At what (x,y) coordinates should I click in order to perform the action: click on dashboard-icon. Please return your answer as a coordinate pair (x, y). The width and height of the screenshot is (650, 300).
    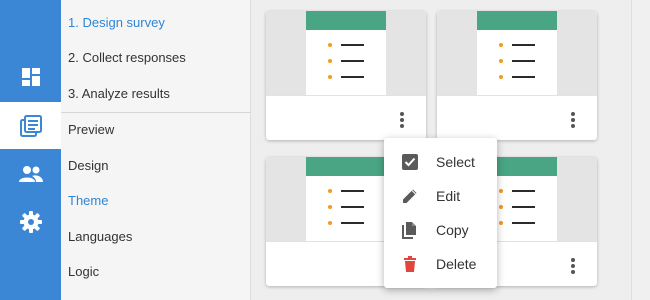
    Looking at the image, I should click on (30, 76).